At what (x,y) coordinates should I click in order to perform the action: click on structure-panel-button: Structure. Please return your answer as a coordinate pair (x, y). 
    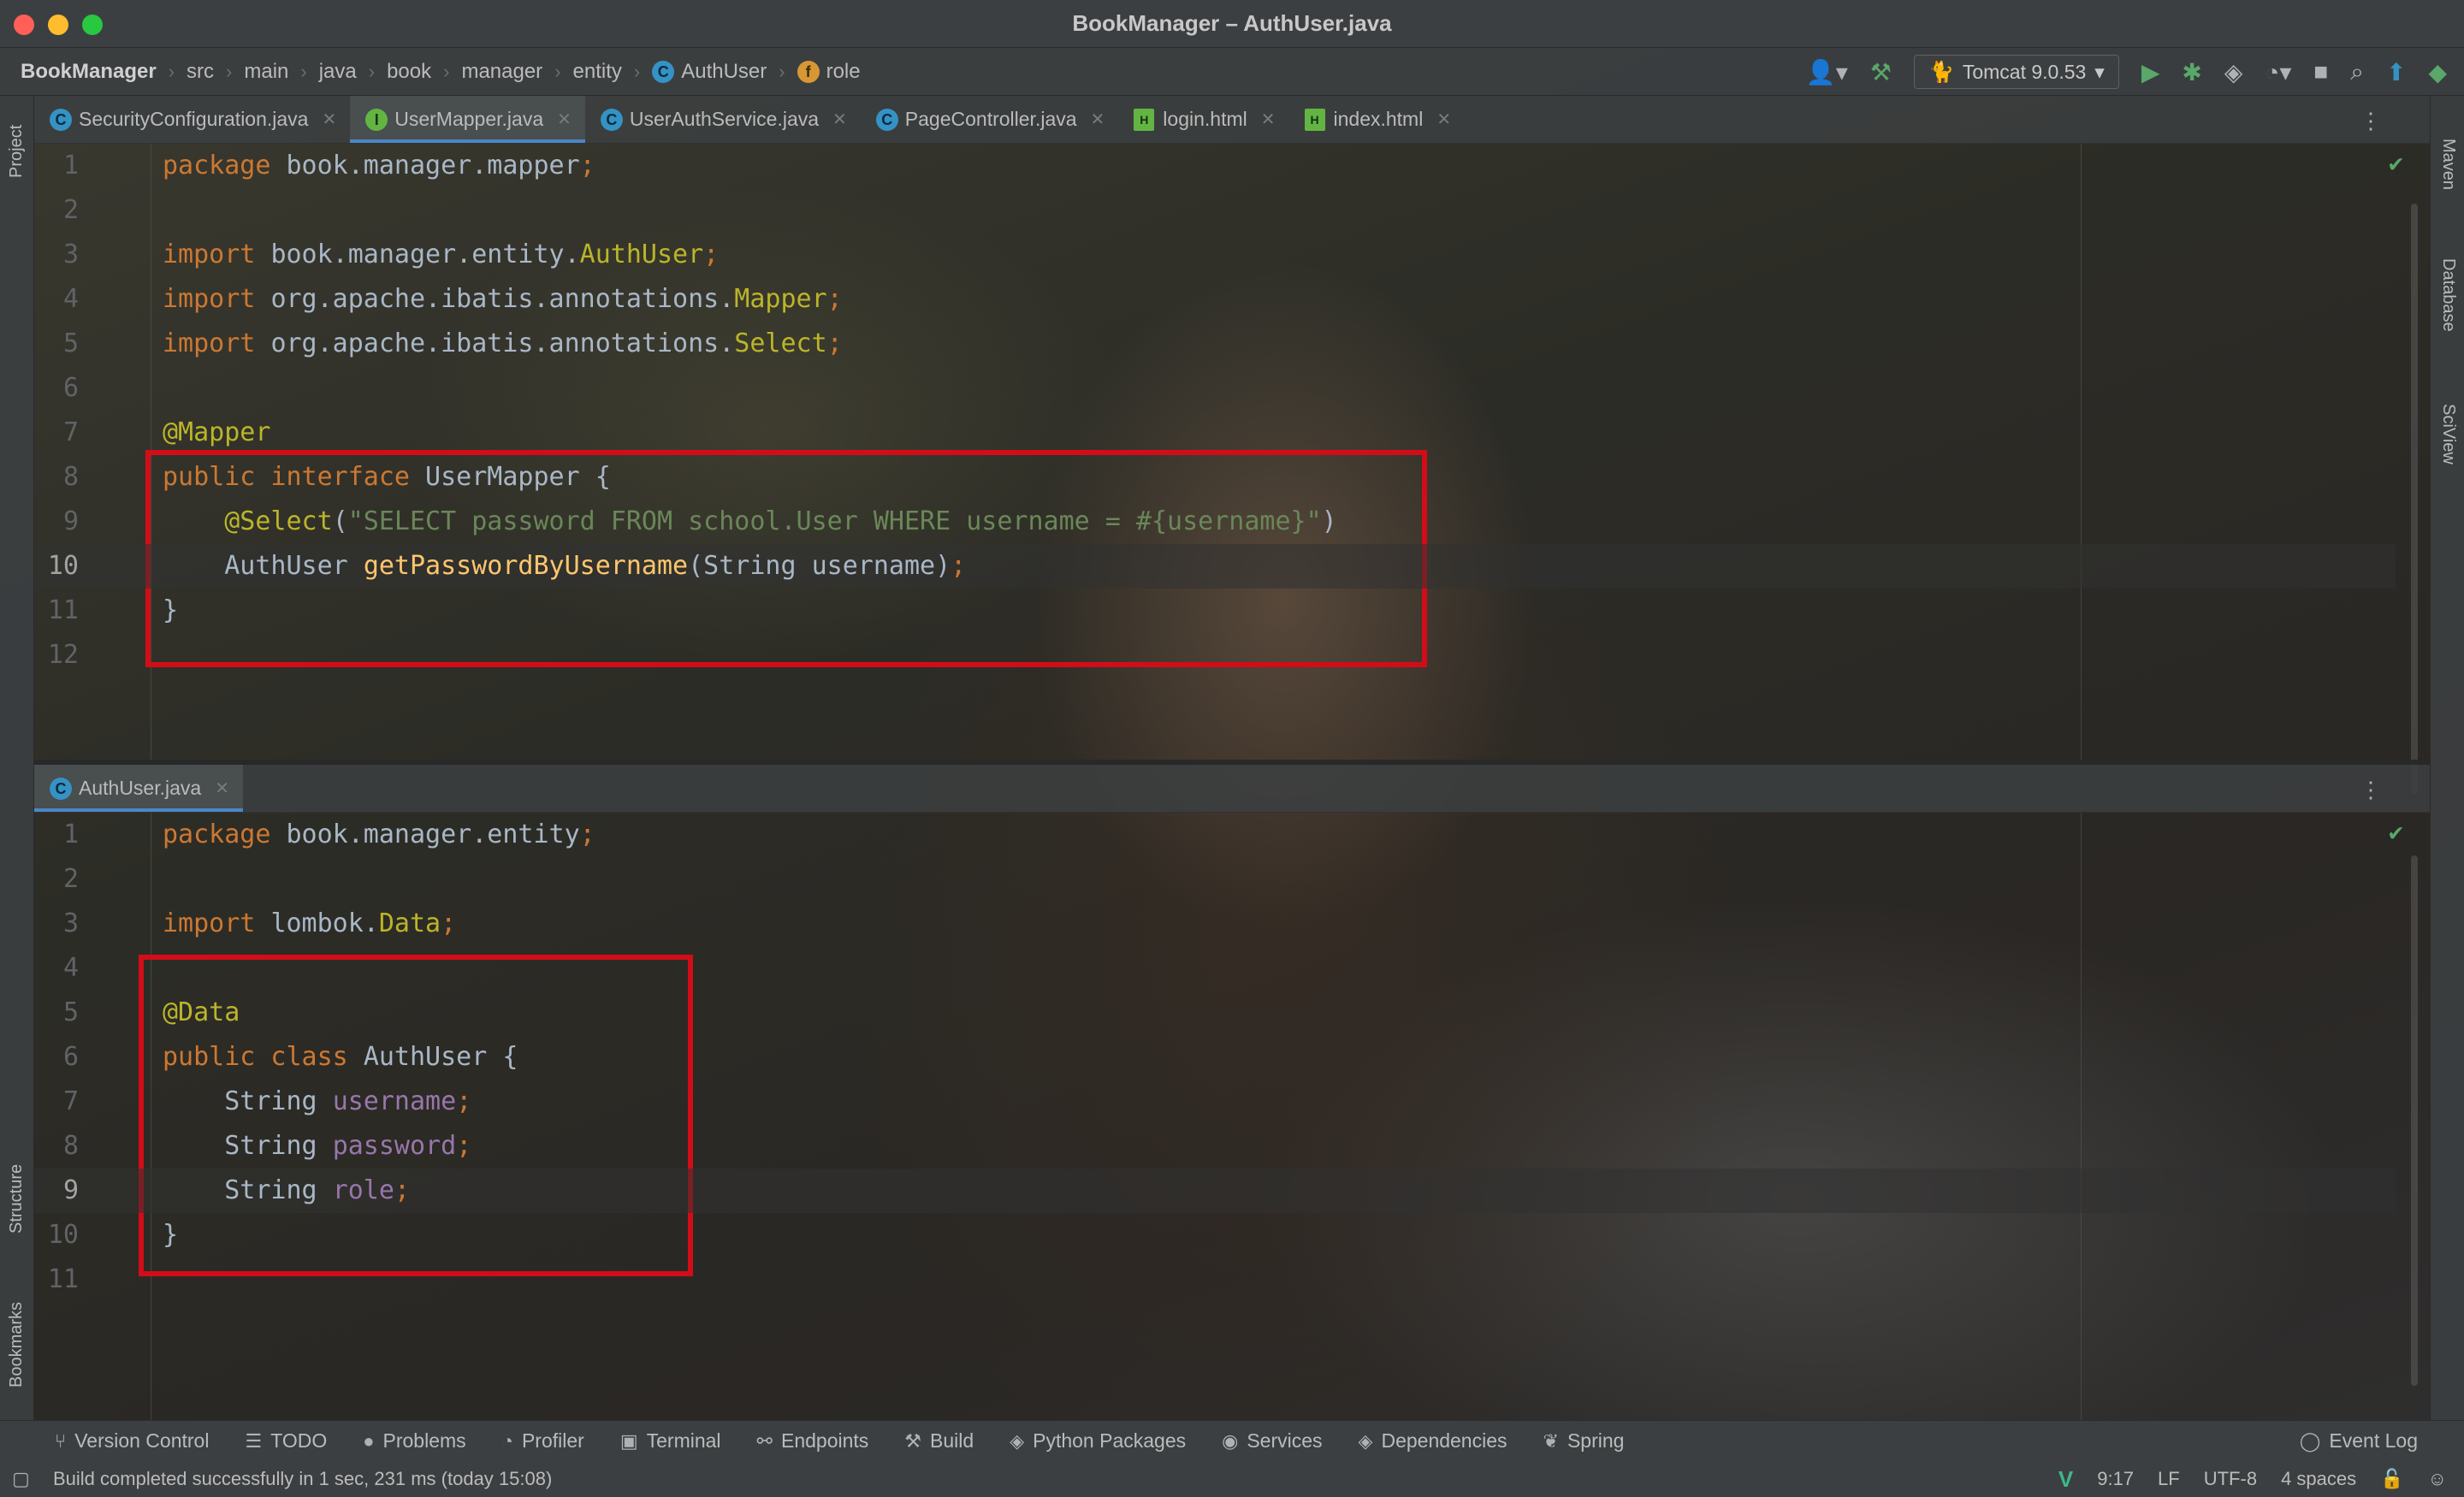
    Looking at the image, I should click on (17, 1199).